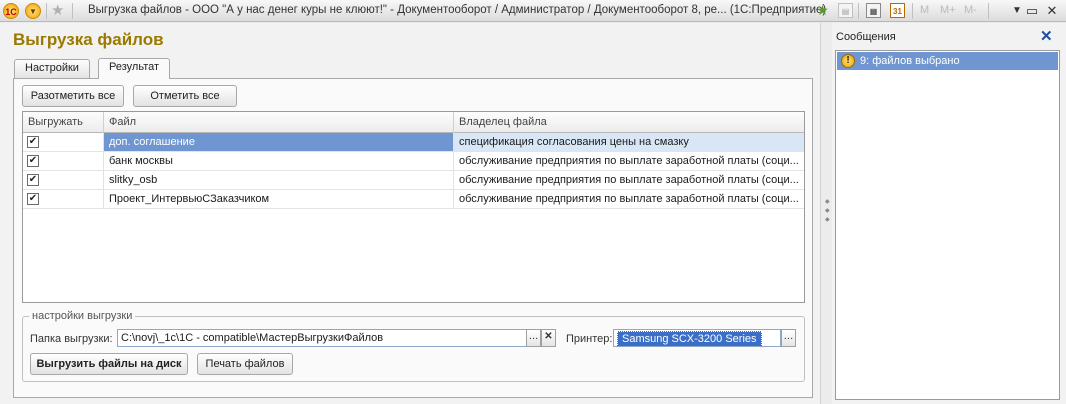 The image size is (1066, 404). What do you see at coordinates (1046, 36) in the screenshot?
I see `close-icon: ✕` at bounding box center [1046, 36].